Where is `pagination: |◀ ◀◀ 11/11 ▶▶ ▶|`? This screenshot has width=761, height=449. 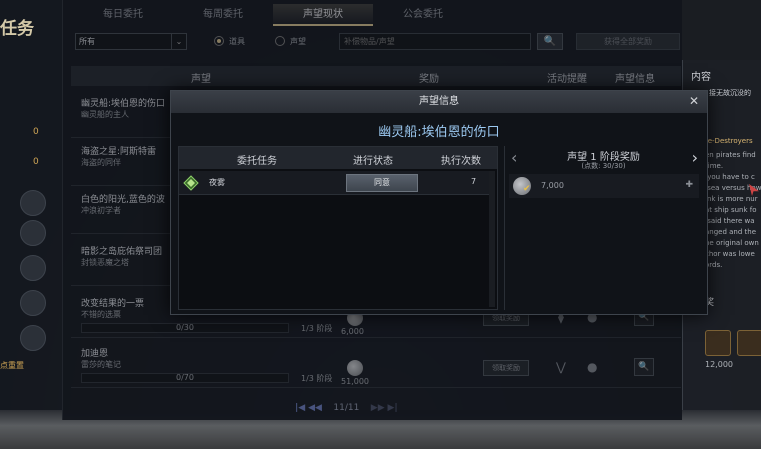 pagination: |◀ ◀◀ 11/11 ▶▶ ▶| is located at coordinates (346, 408).